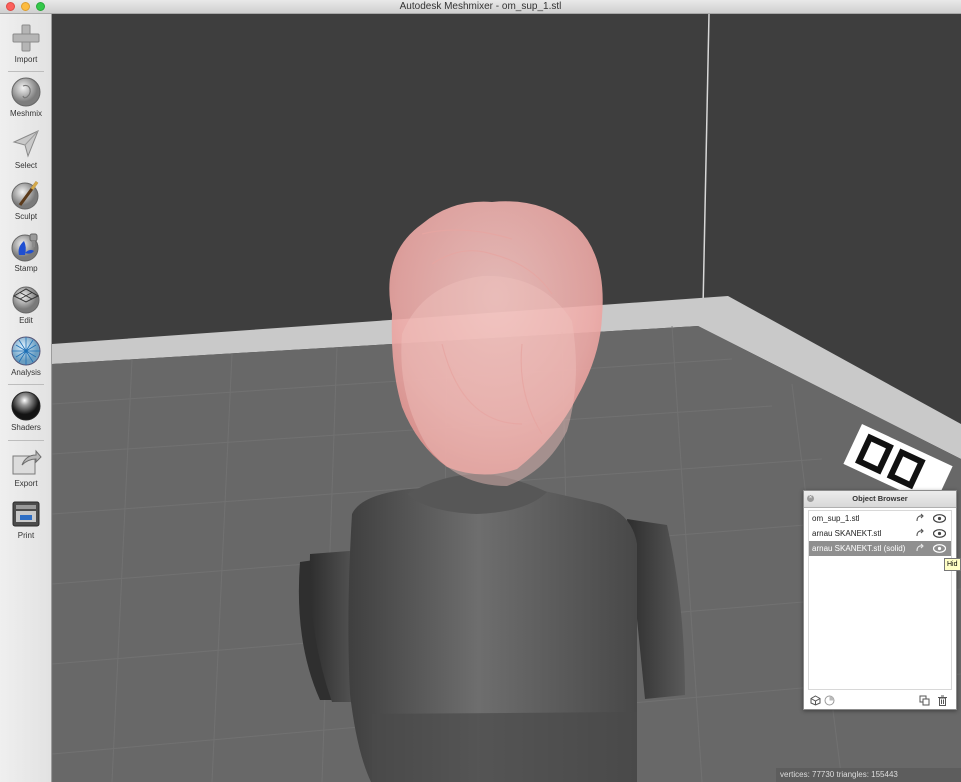  What do you see at coordinates (26, 38) in the screenshot?
I see `plus-icon` at bounding box center [26, 38].